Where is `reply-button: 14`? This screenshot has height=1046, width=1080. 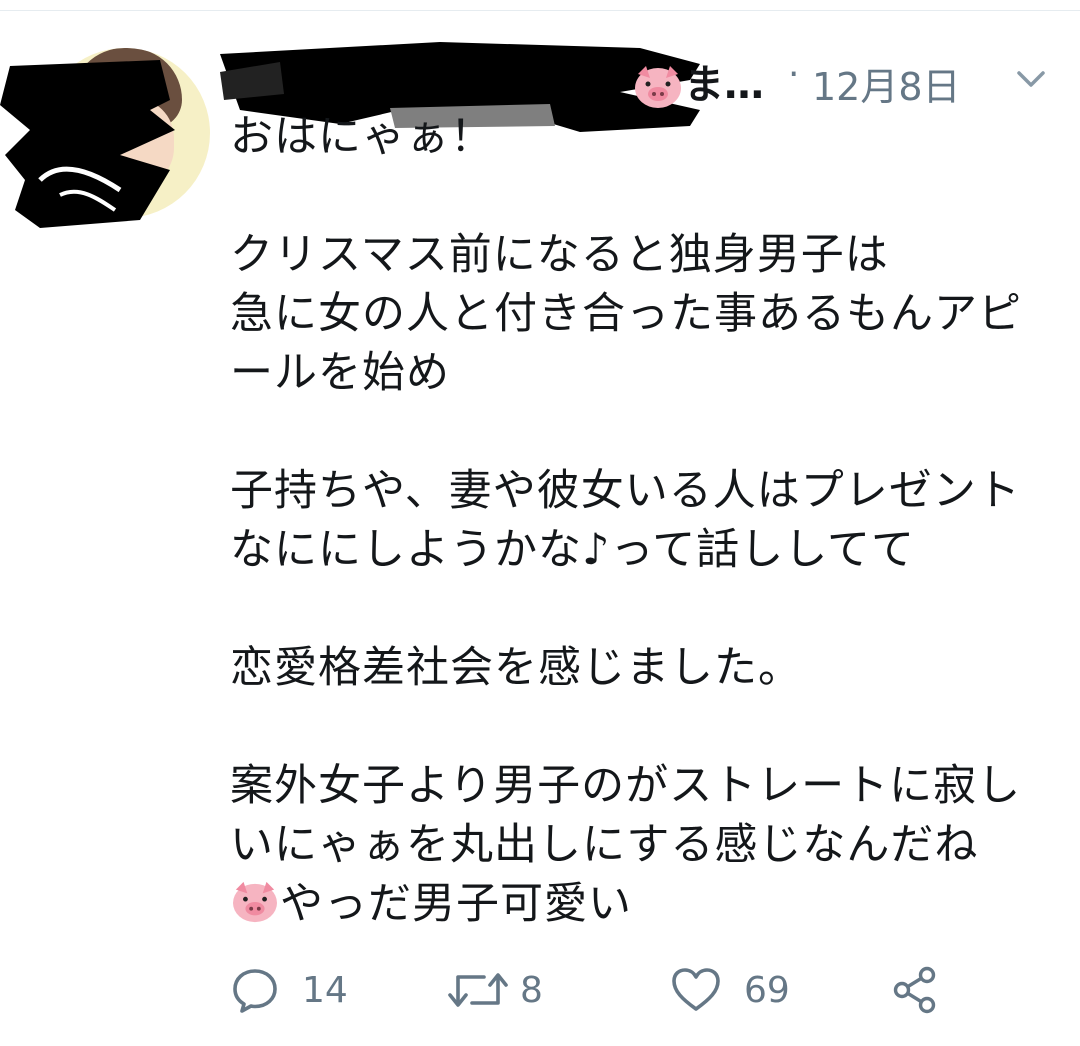 reply-button: 14 is located at coordinates (289, 990).